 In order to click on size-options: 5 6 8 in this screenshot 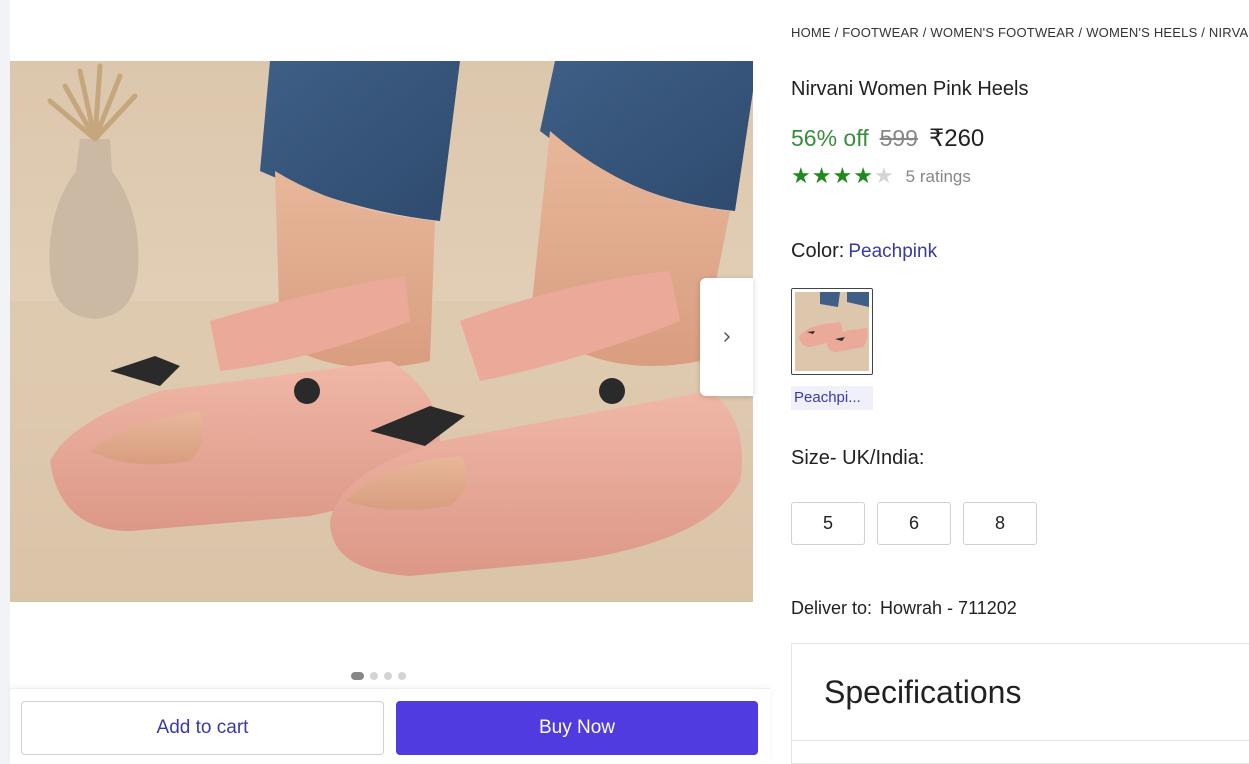, I will do `click(914, 523)`.